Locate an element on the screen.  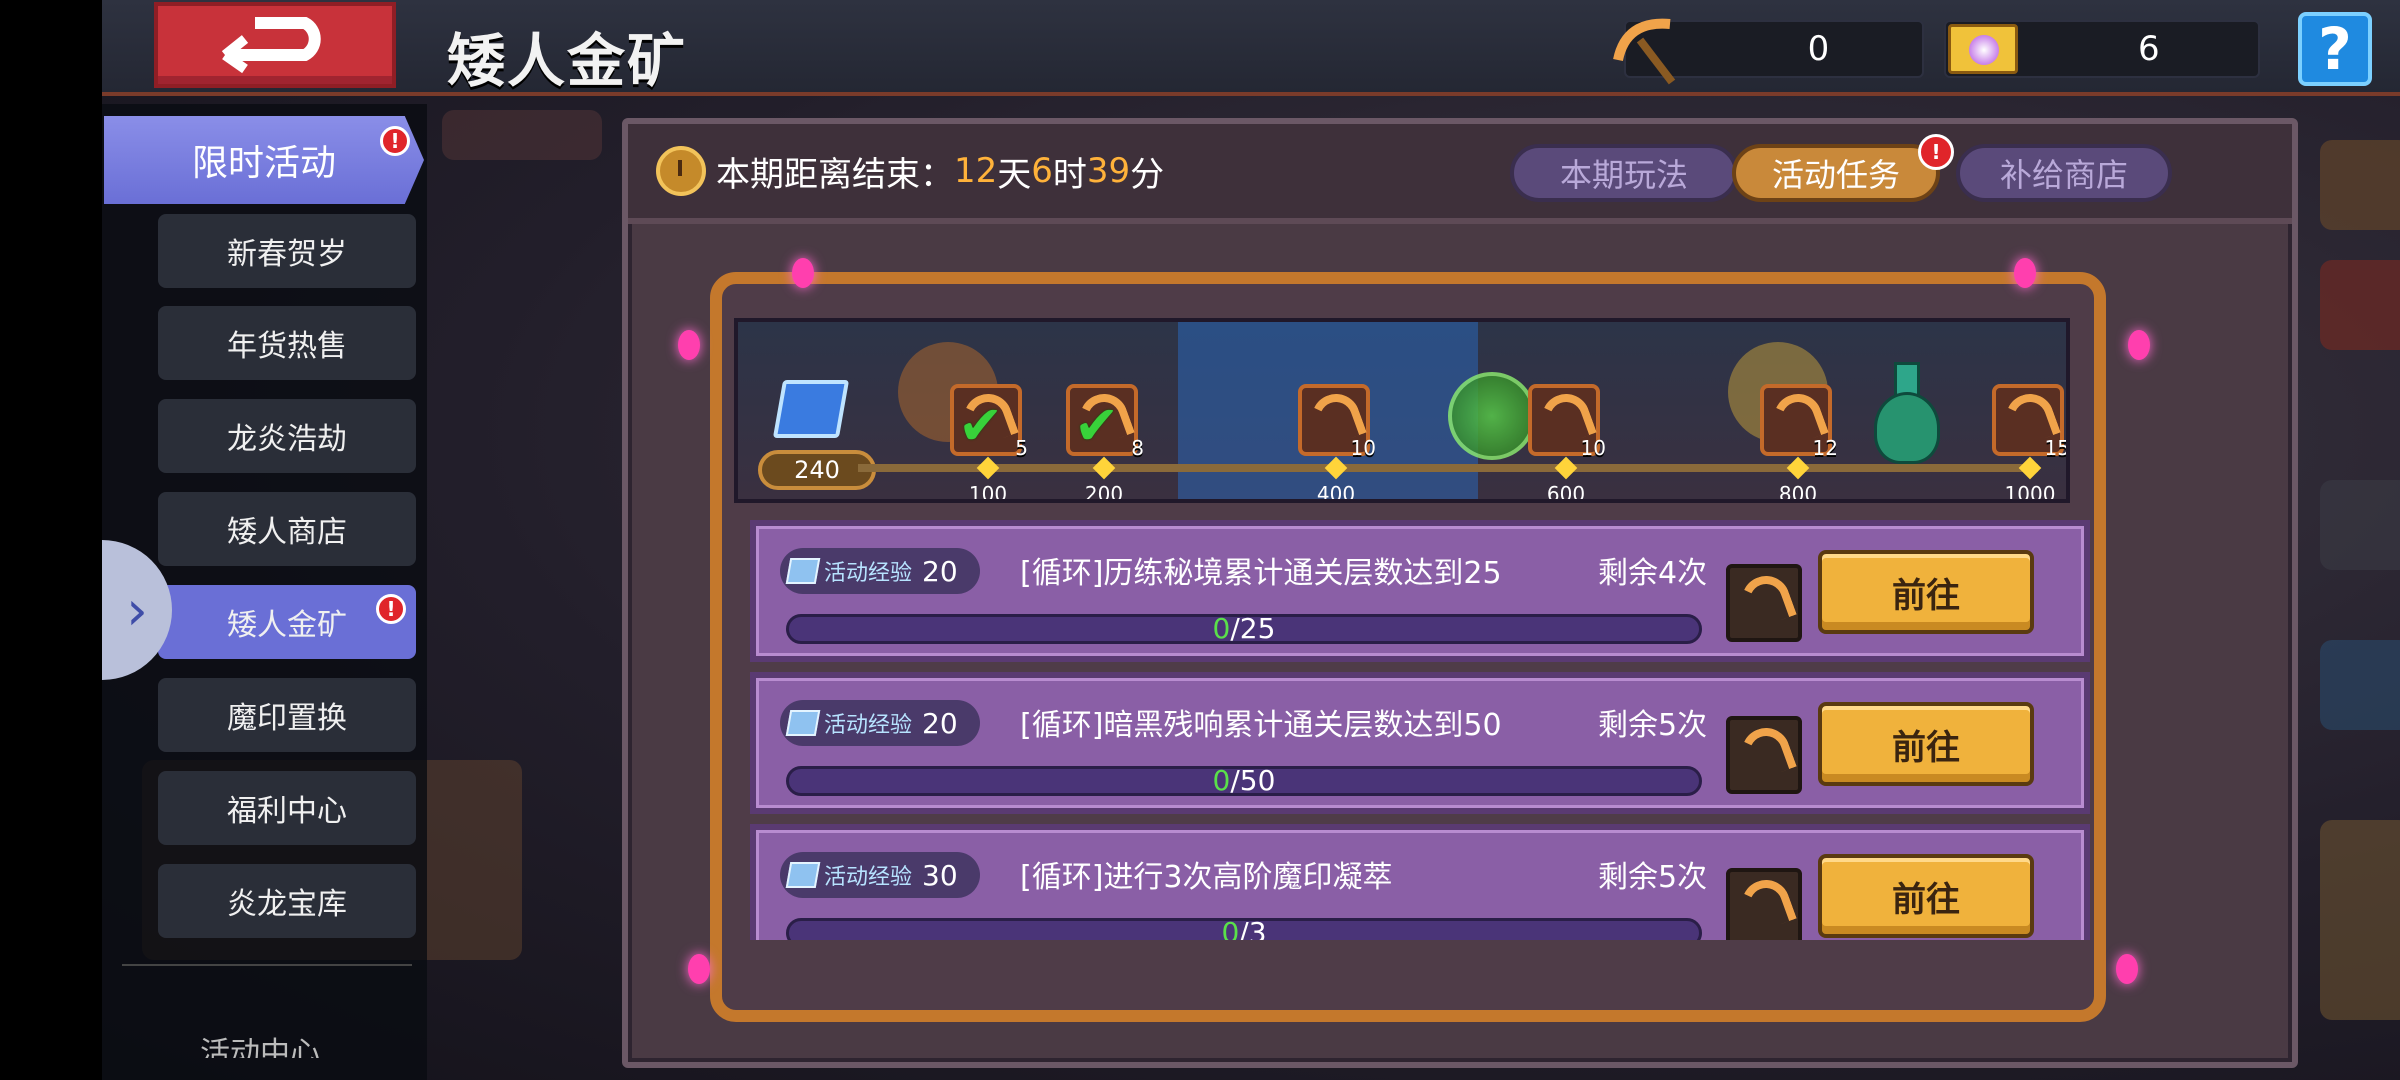
sidebar-header: 限时活动 is located at coordinates (264, 160).